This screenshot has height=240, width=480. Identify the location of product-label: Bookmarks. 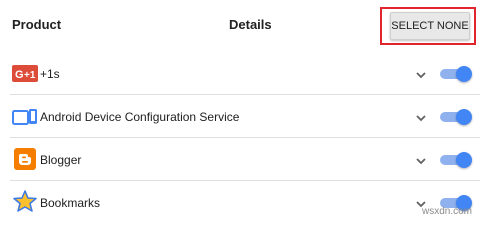
(70, 203).